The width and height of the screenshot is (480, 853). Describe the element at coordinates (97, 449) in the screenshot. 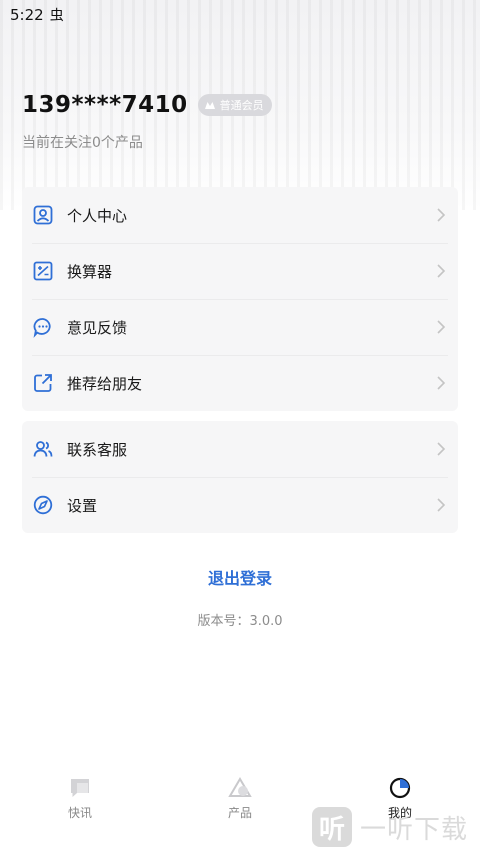

I see `menu-label: 联系客服` at that location.